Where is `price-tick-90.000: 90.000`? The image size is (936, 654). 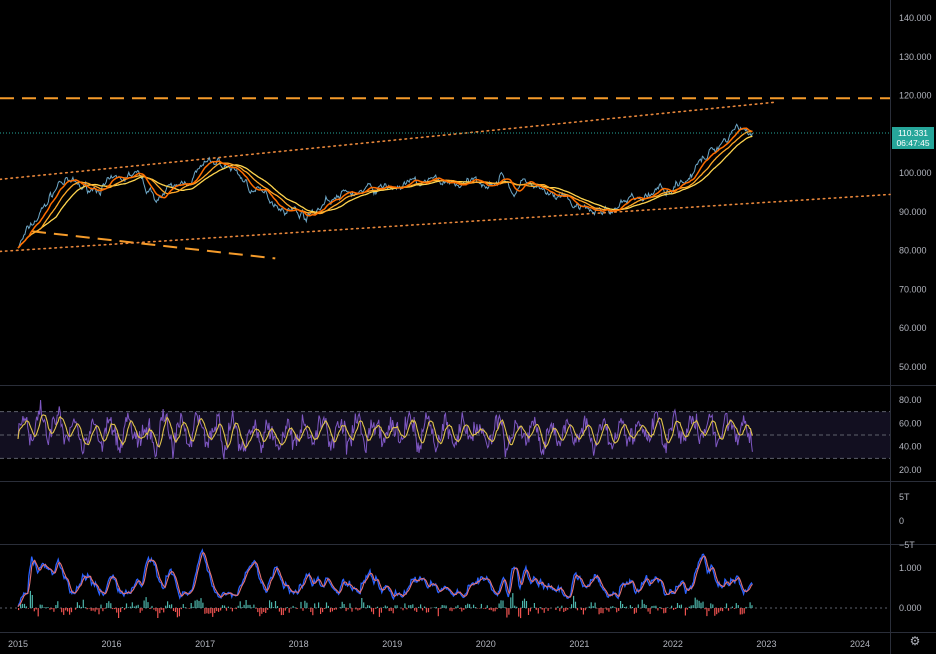
price-tick-90.000: 90.000 is located at coordinates (913, 212).